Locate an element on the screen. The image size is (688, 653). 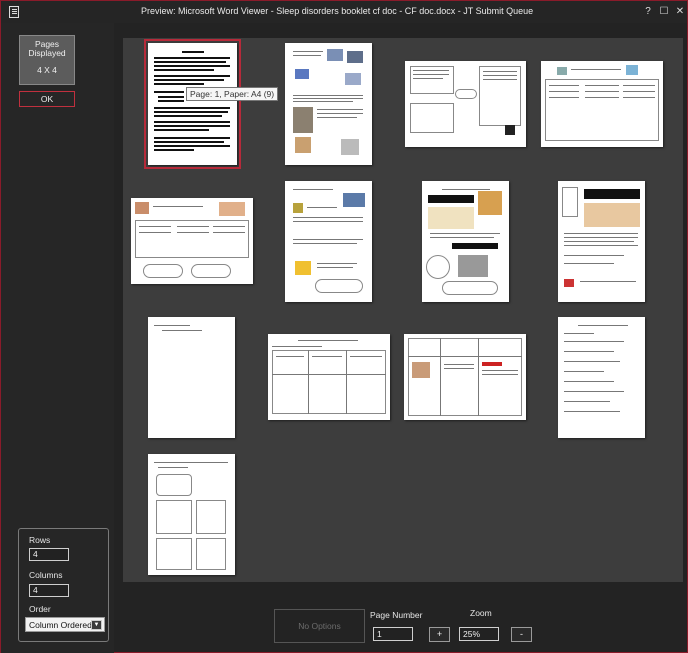
order-select-value: Column Ordered is located at coordinates (60, 625).